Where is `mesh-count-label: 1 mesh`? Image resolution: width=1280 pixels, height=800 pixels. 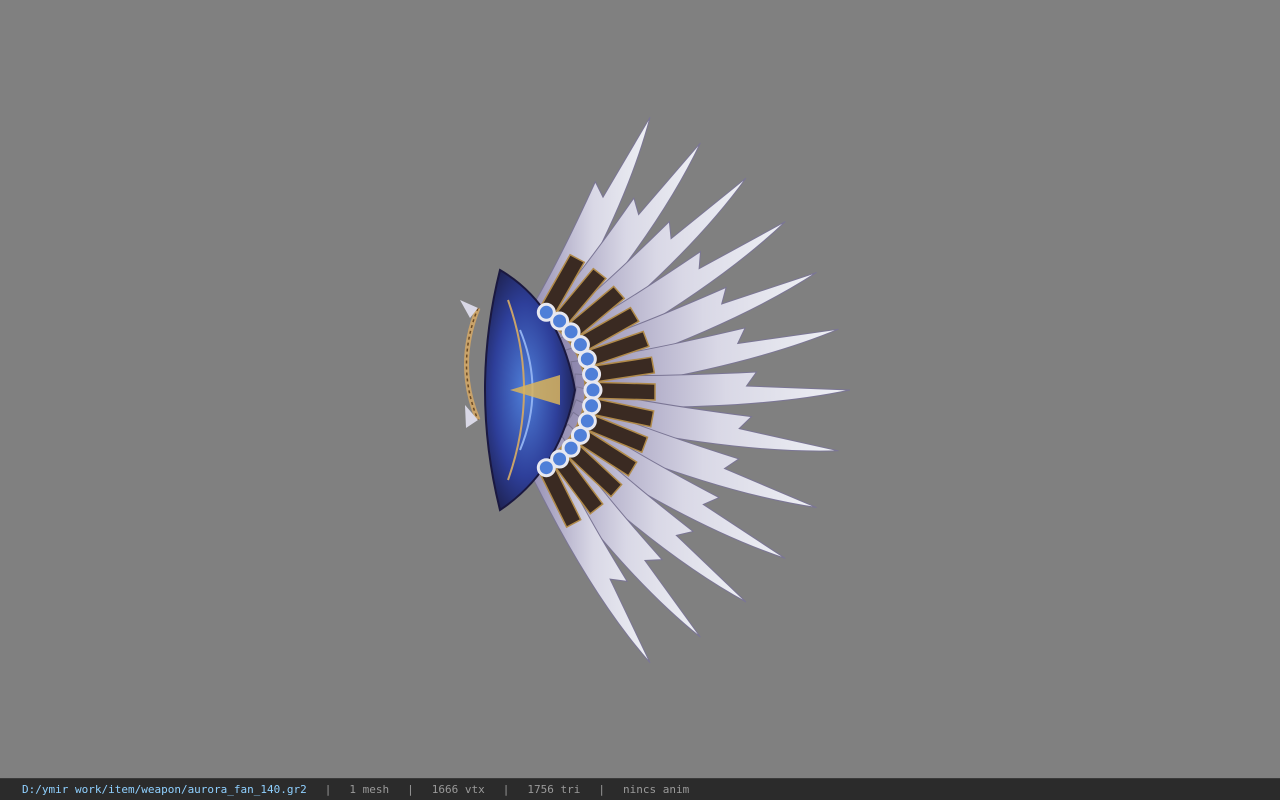
mesh-count-label: 1 mesh is located at coordinates (369, 789).